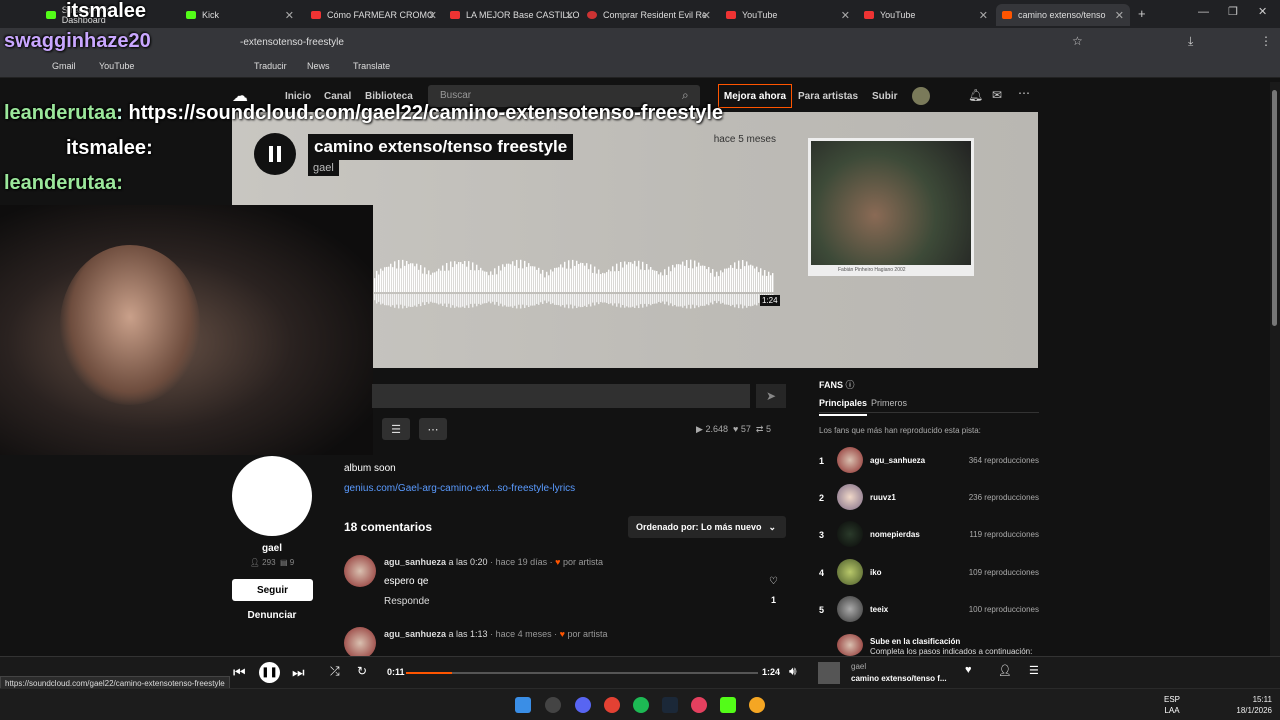 The image size is (1280, 720). I want to click on duration-marker: 1:24, so click(770, 300).